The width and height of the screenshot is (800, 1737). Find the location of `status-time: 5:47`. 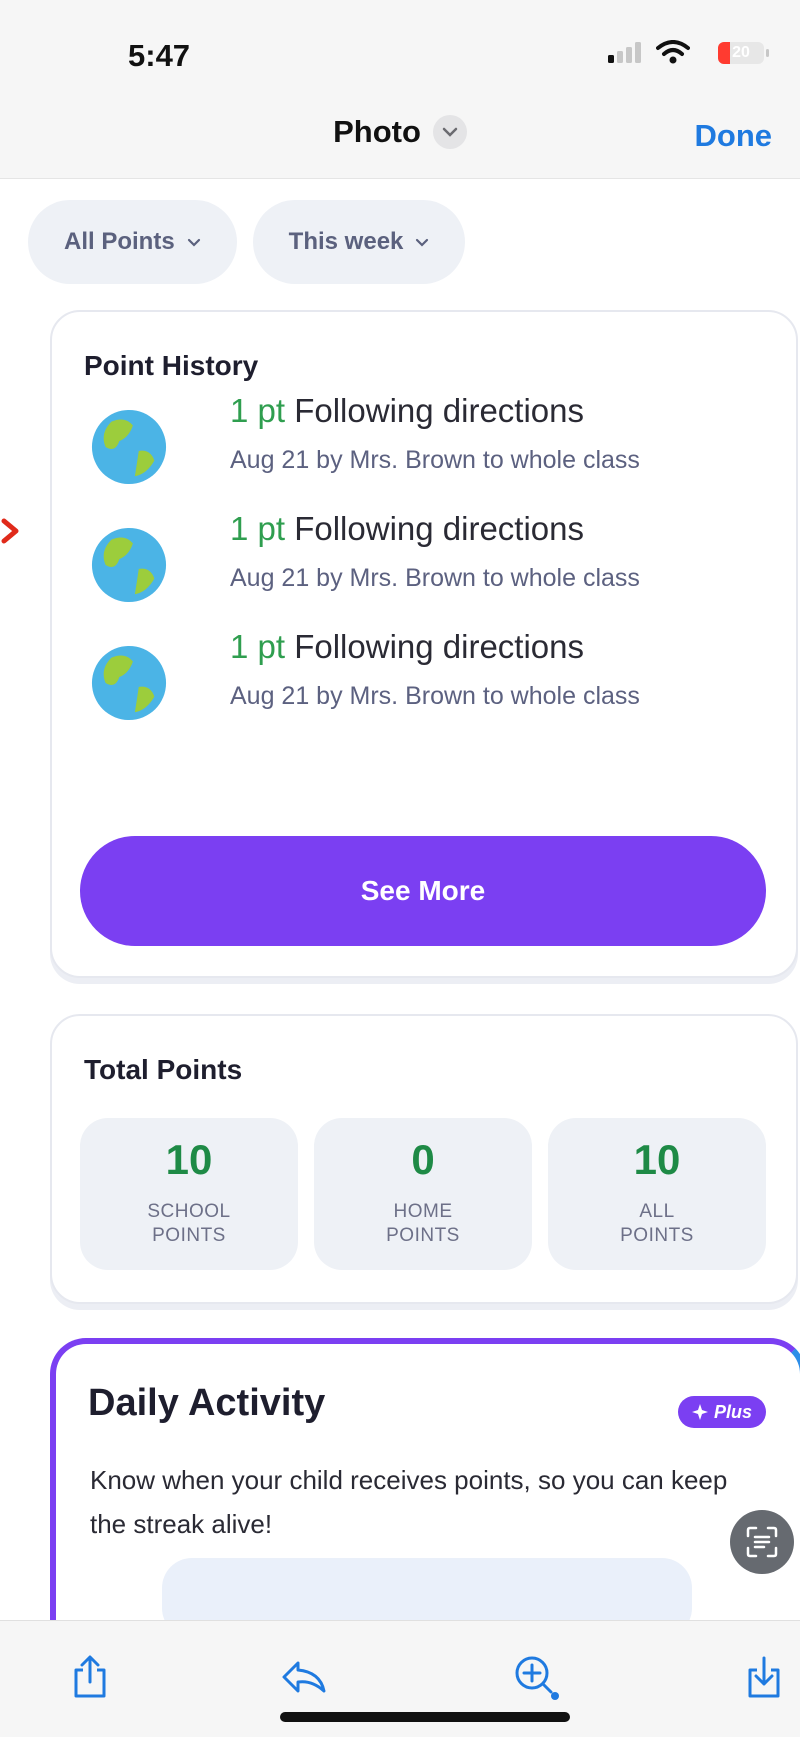

status-time: 5:47 is located at coordinates (159, 55).